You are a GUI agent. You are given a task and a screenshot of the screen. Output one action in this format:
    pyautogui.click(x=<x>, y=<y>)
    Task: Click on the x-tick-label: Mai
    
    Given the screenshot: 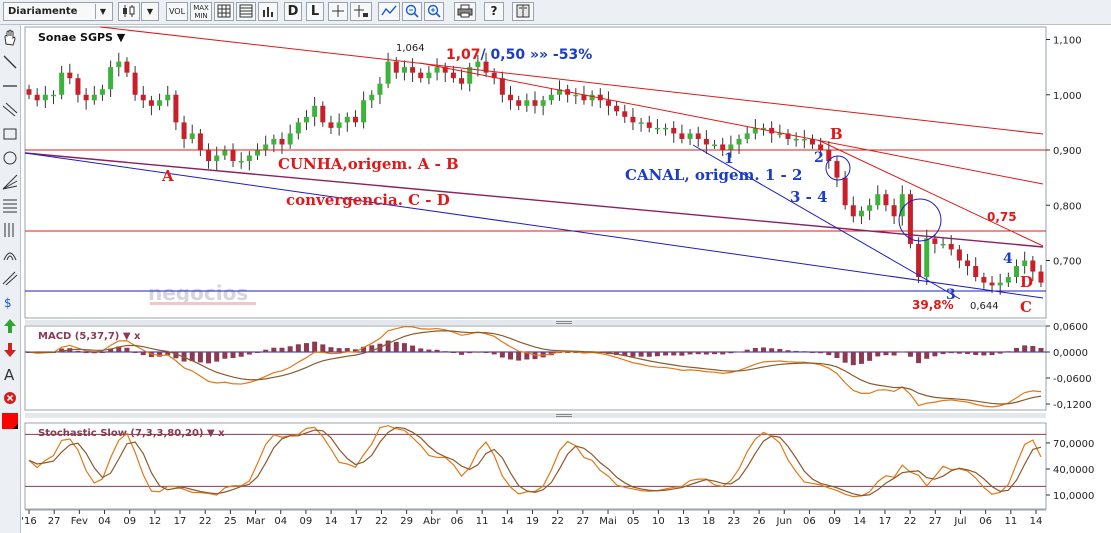 What is the action you would take?
    pyautogui.click(x=608, y=521)
    